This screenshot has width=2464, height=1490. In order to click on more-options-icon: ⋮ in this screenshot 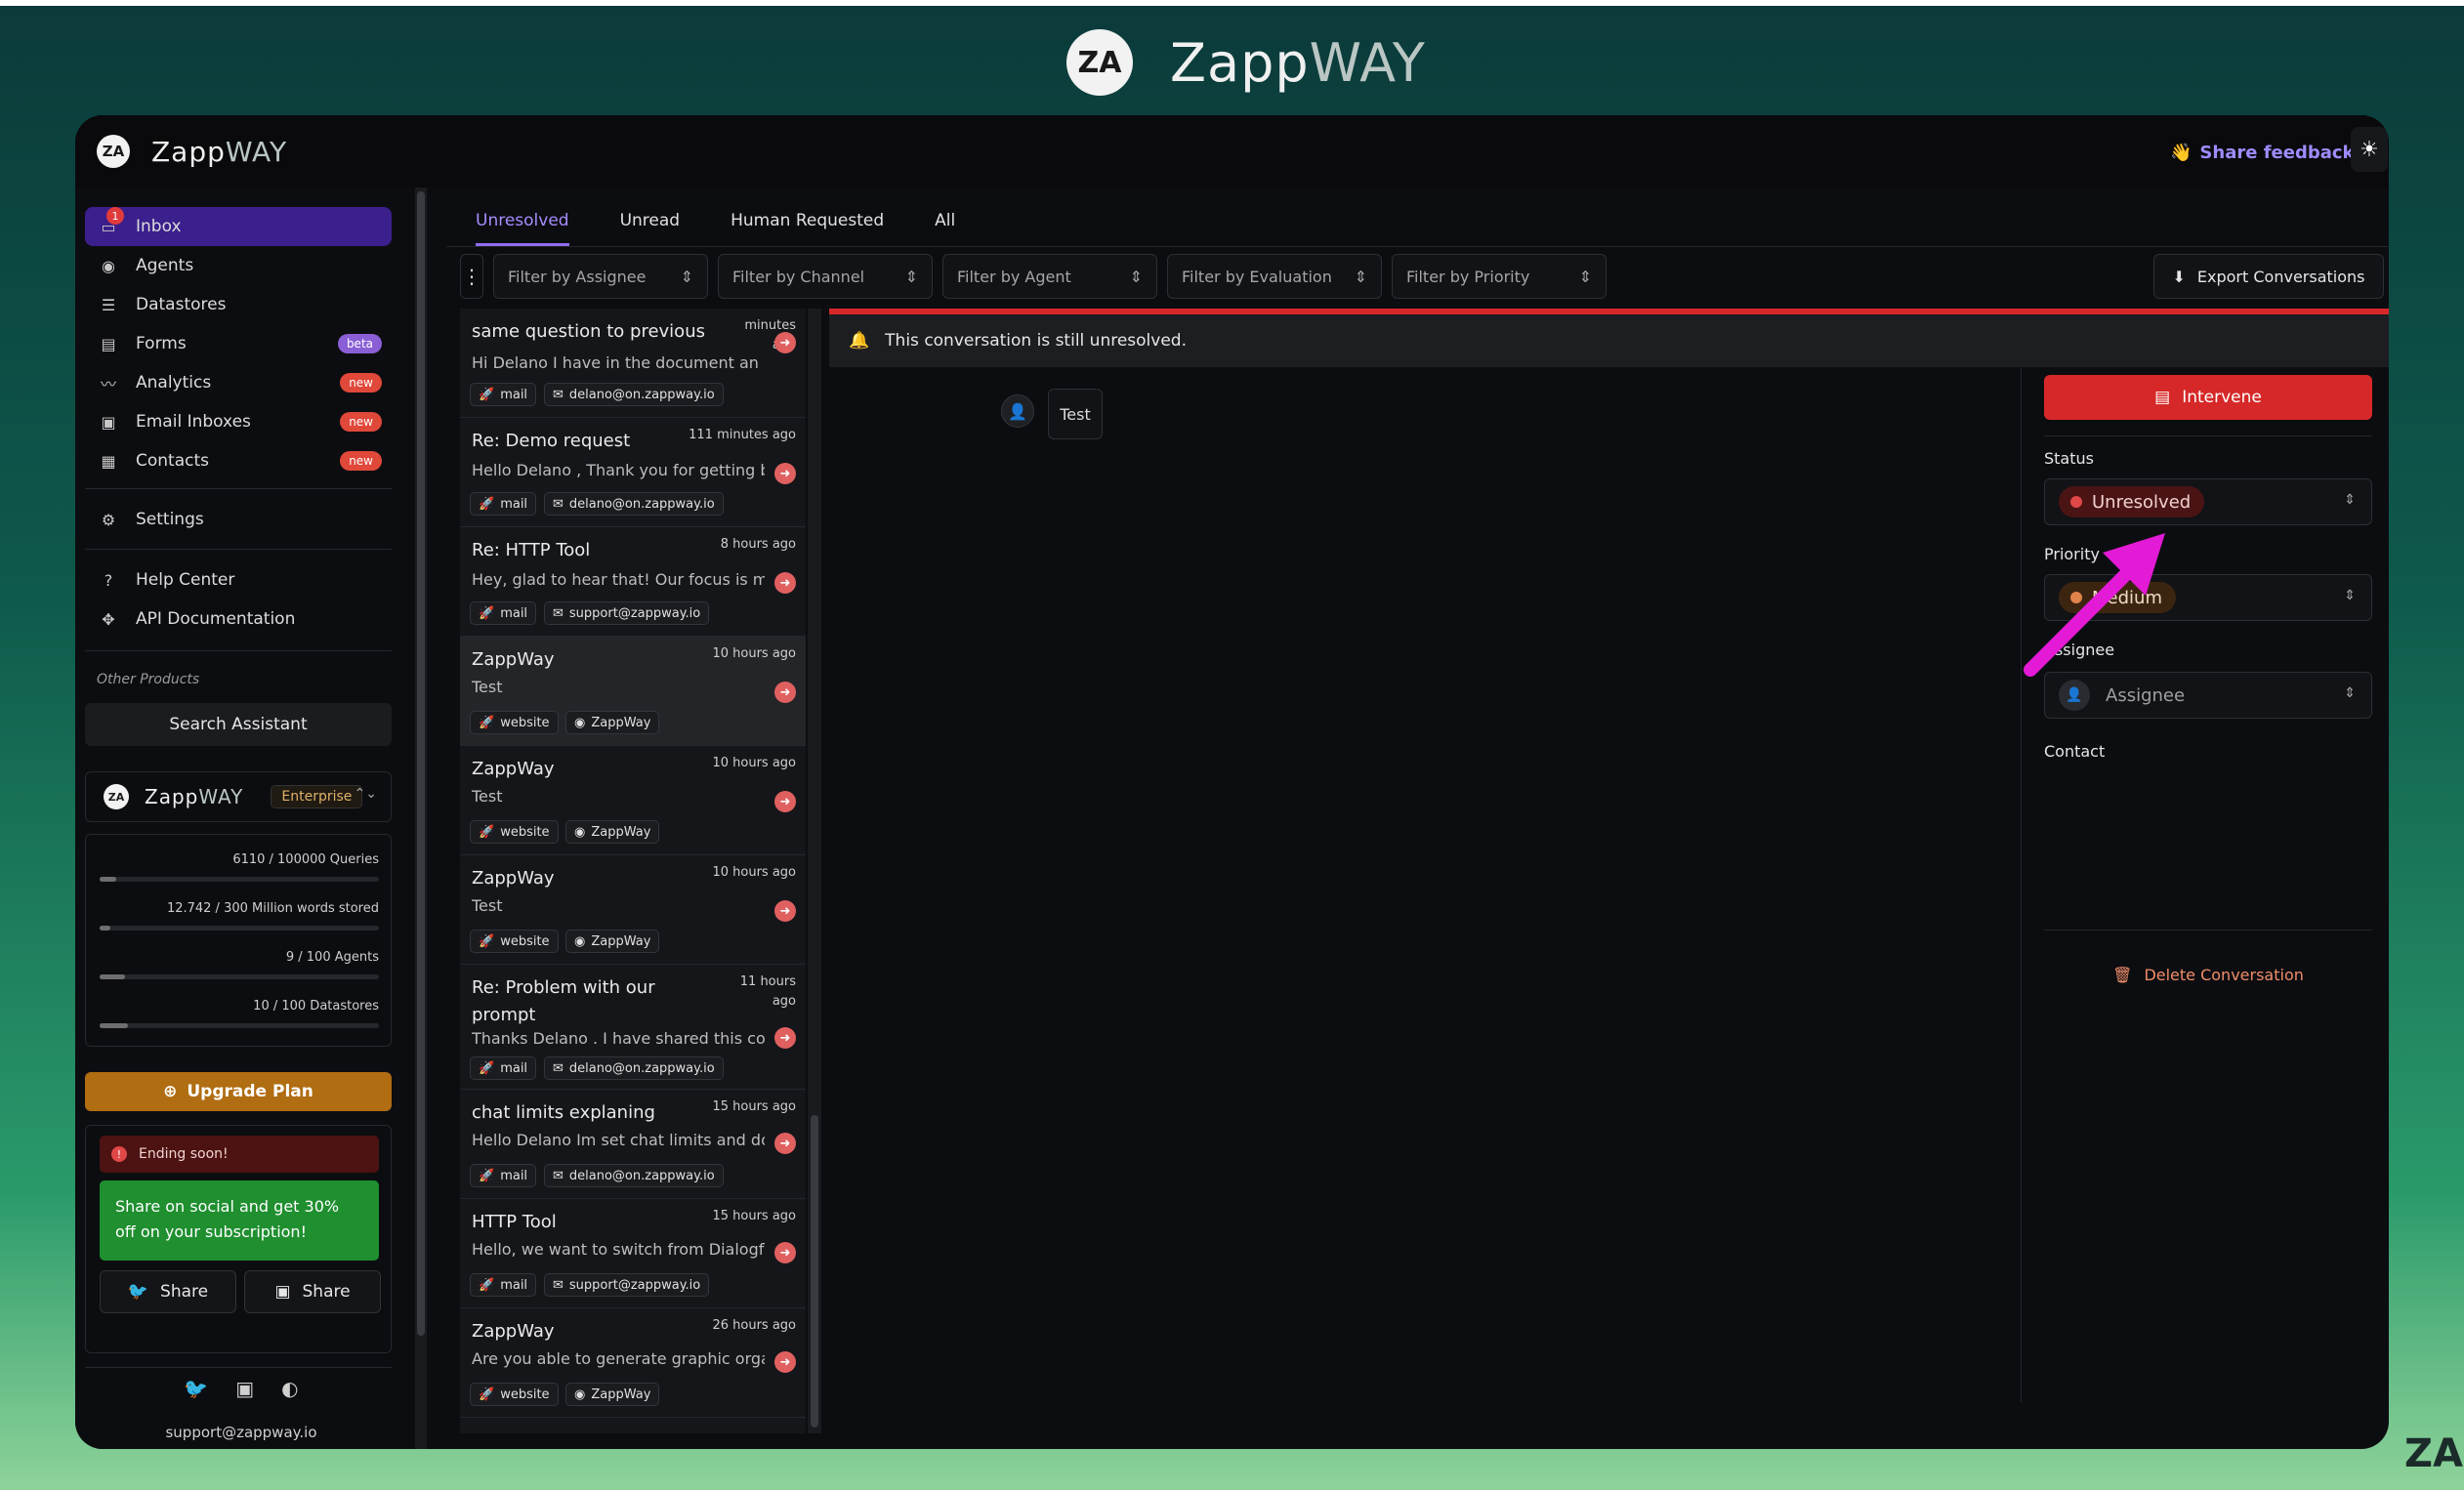, I will do `click(471, 276)`.